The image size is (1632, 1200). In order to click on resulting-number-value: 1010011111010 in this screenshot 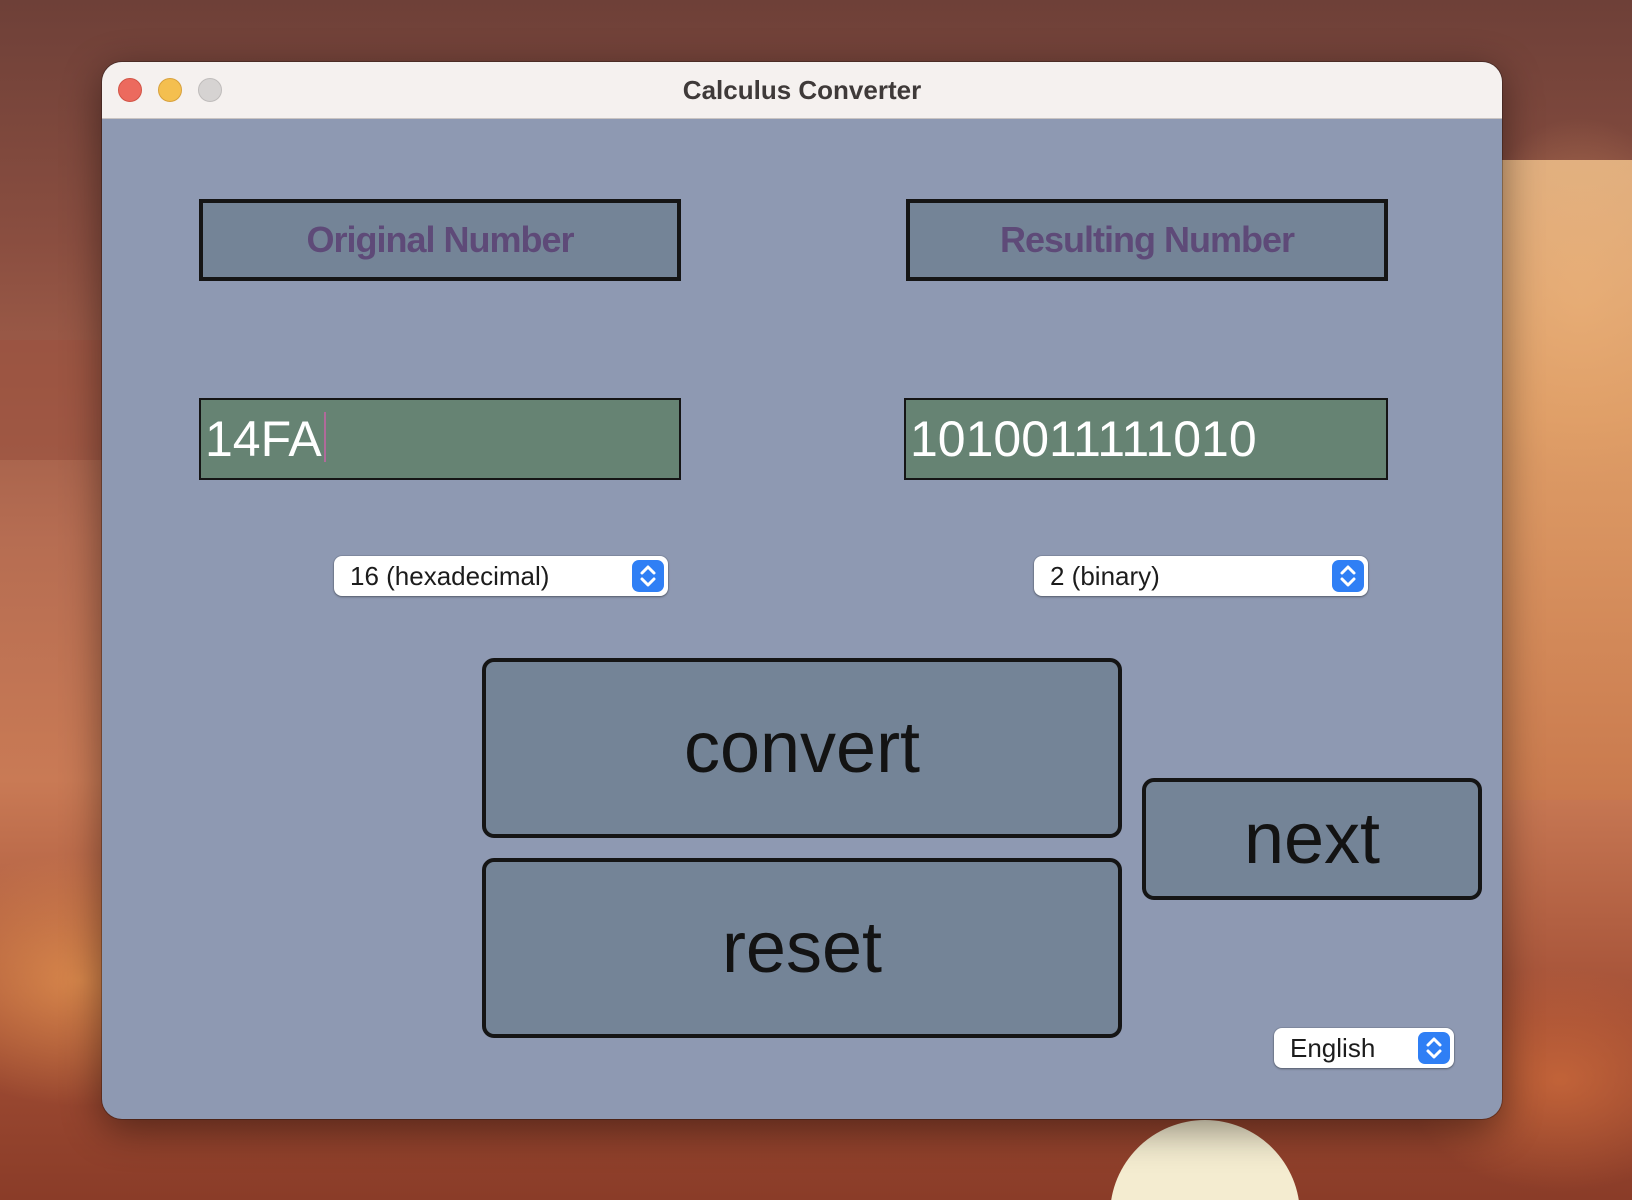, I will do `click(1083, 439)`.